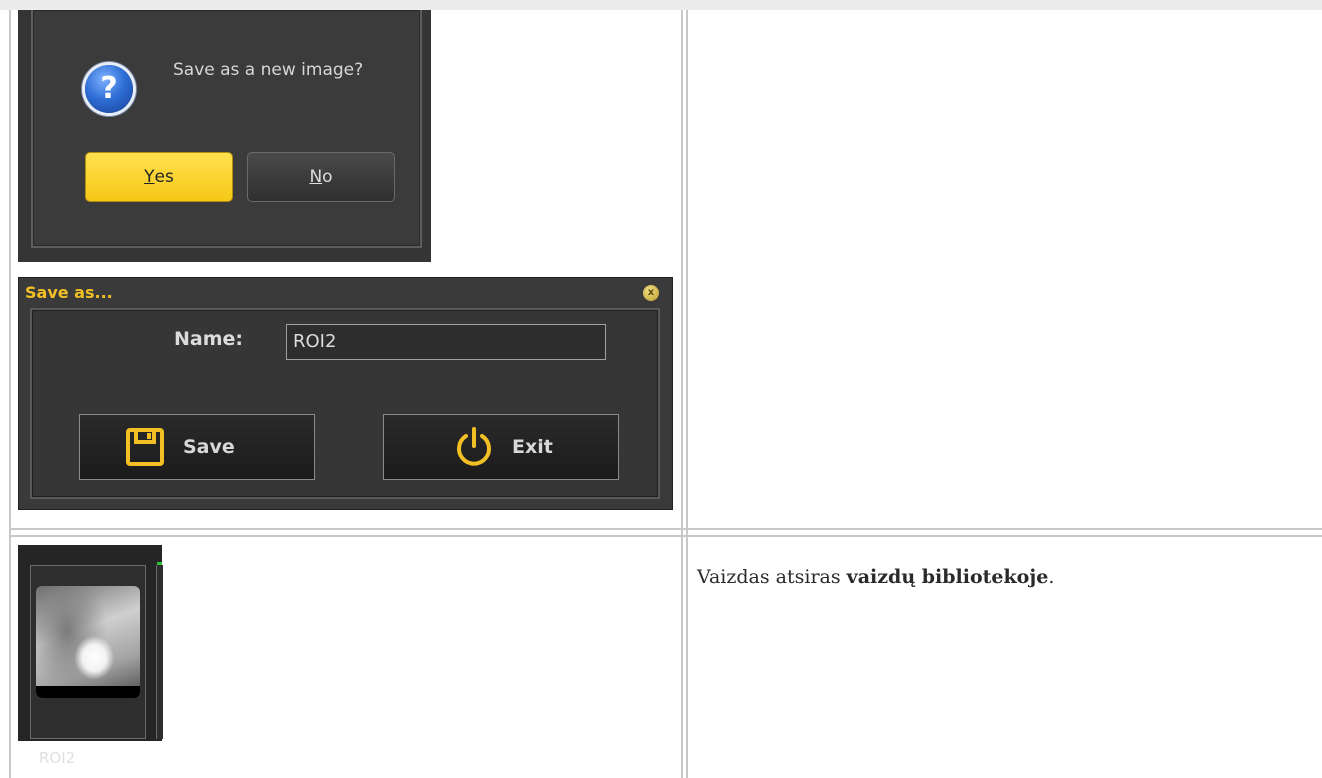 This screenshot has height=778, width=1322. I want to click on floppy-disk-icon, so click(145, 447).